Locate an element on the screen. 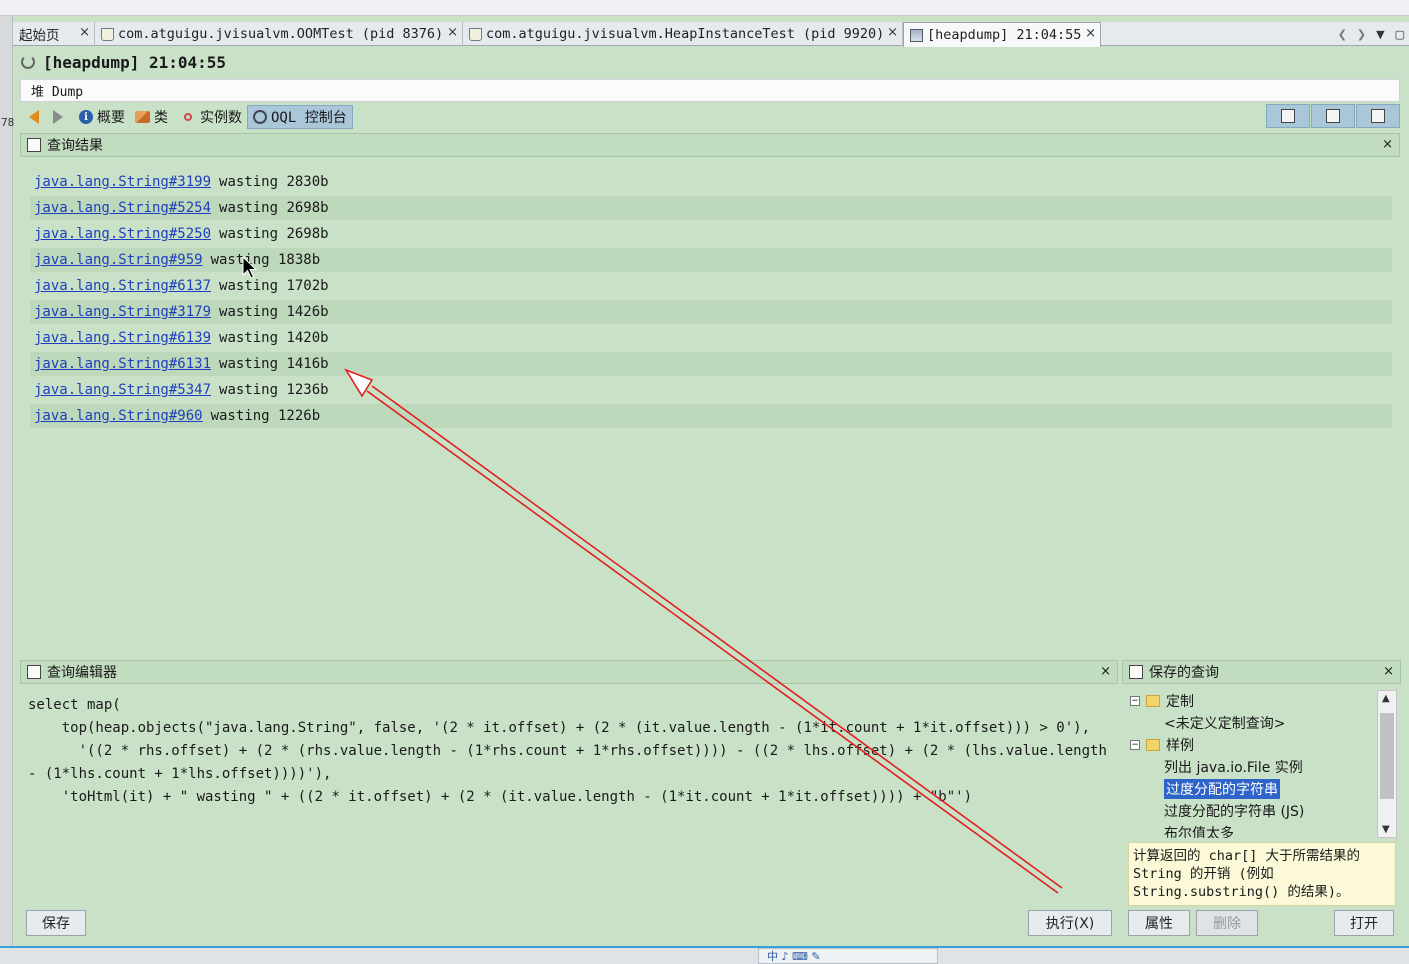 This screenshot has height=964, width=1409. tree-label: <未定义定制查询> is located at coordinates (1225, 724).